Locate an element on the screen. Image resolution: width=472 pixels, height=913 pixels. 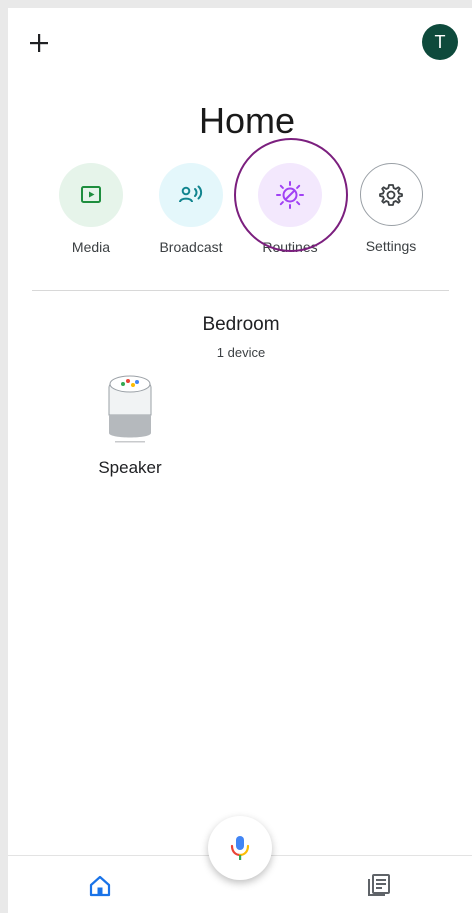
broadcast-label: Broadcast is located at coordinates (191, 247).